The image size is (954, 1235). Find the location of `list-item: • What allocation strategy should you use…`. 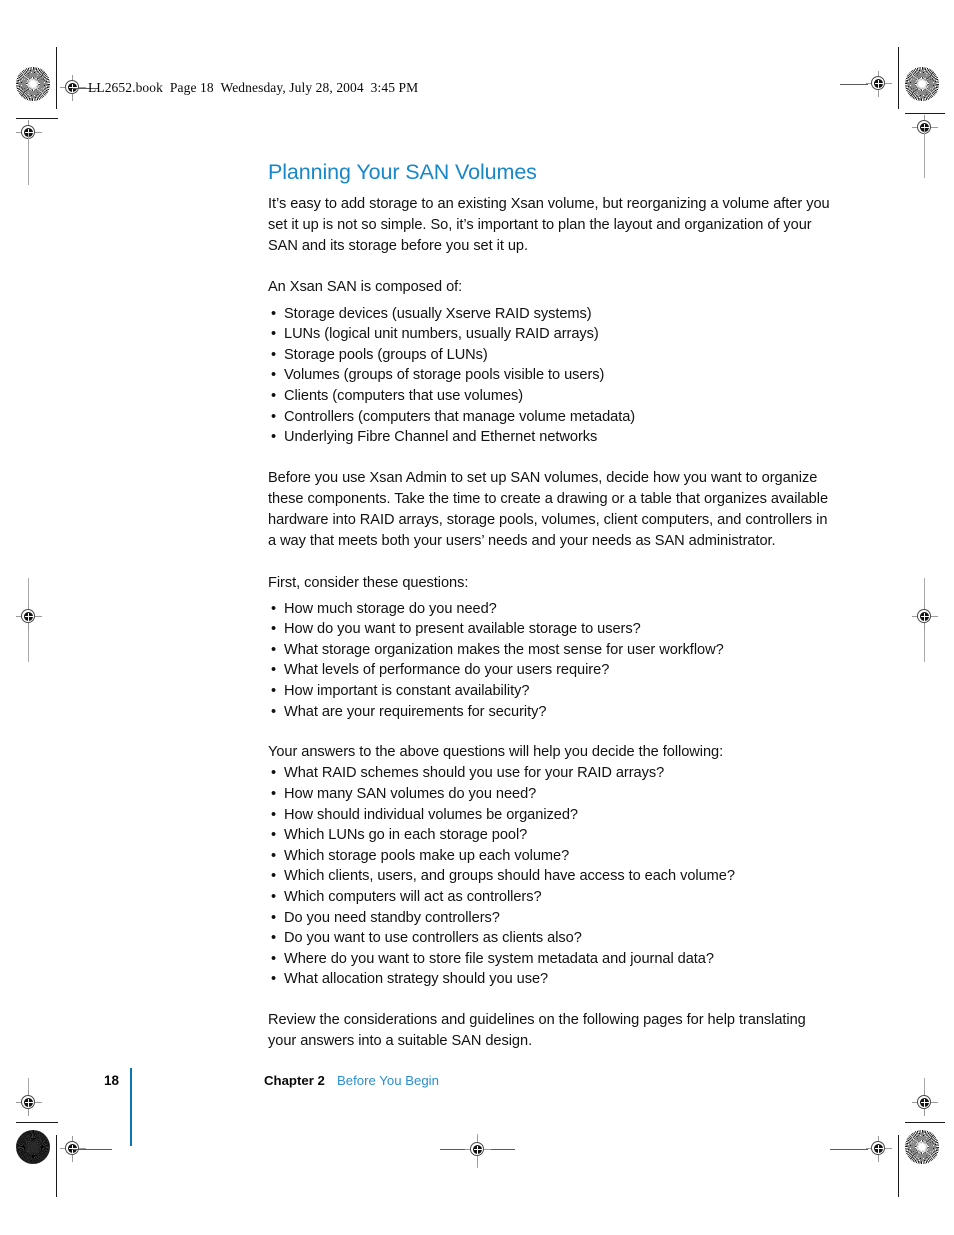

list-item: • What allocation strategy should you use… is located at coordinates (549, 979).